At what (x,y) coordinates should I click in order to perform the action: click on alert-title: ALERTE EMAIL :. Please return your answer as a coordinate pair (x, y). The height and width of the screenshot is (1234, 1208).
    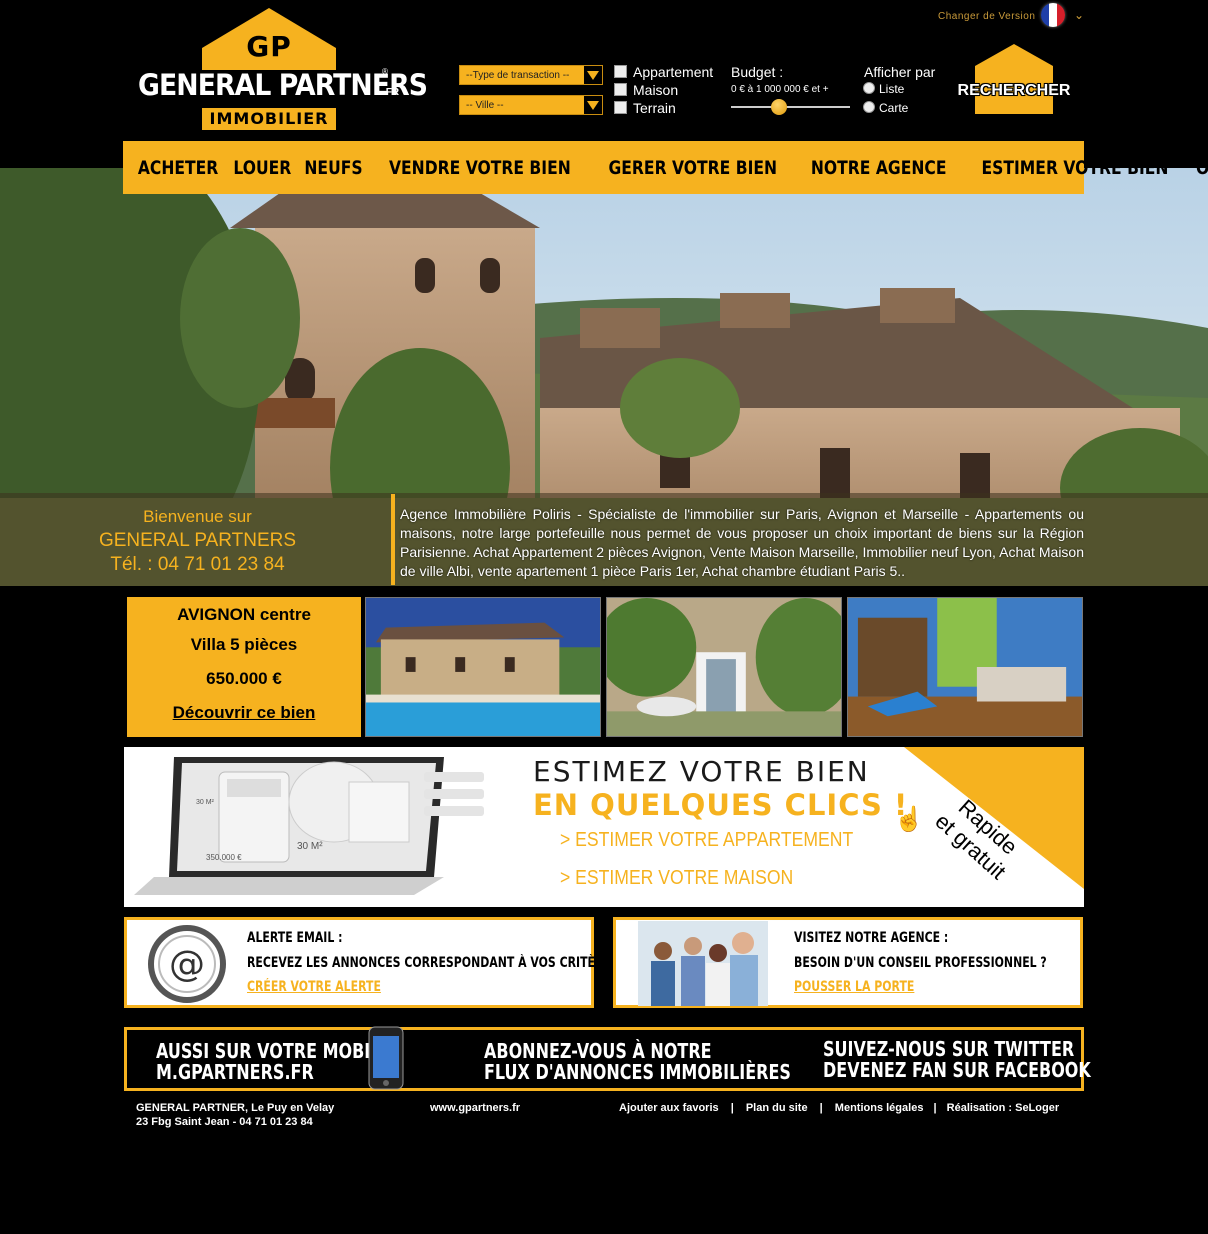
    Looking at the image, I should click on (295, 938).